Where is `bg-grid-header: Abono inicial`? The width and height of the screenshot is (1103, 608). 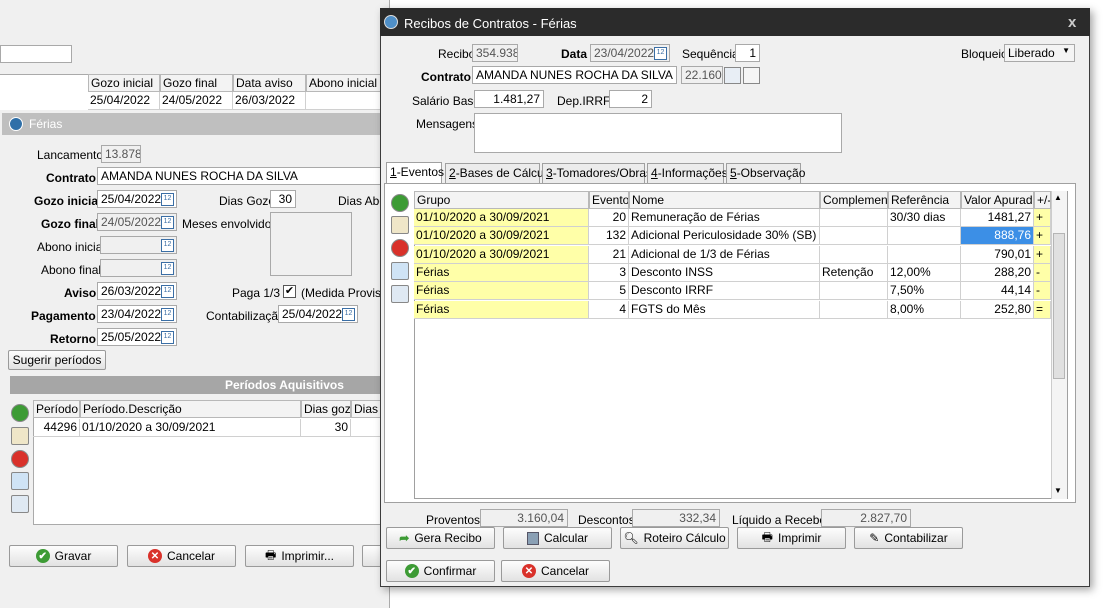
bg-grid-header: Abono inicial is located at coordinates (348, 83).